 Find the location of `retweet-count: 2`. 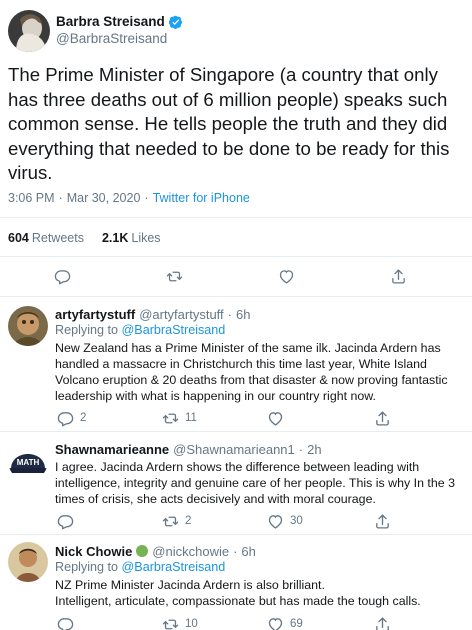

retweet-count: 2 is located at coordinates (188, 521).